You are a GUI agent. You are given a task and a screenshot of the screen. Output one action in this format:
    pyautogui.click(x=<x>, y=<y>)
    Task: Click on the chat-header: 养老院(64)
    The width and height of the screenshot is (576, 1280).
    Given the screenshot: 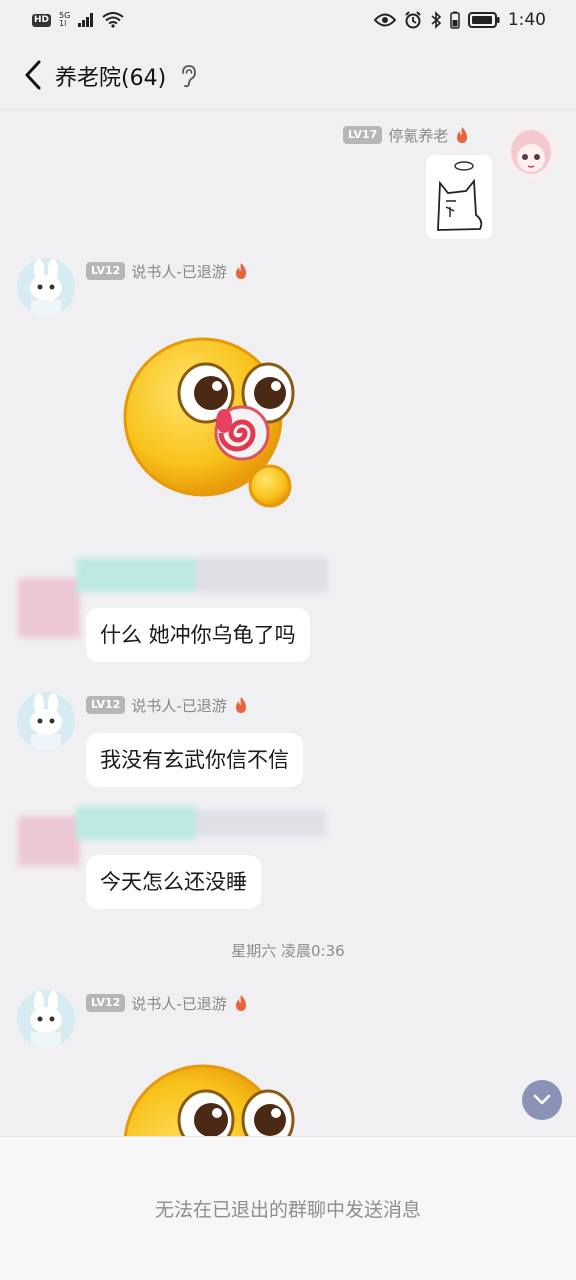 What is the action you would take?
    pyautogui.click(x=288, y=75)
    